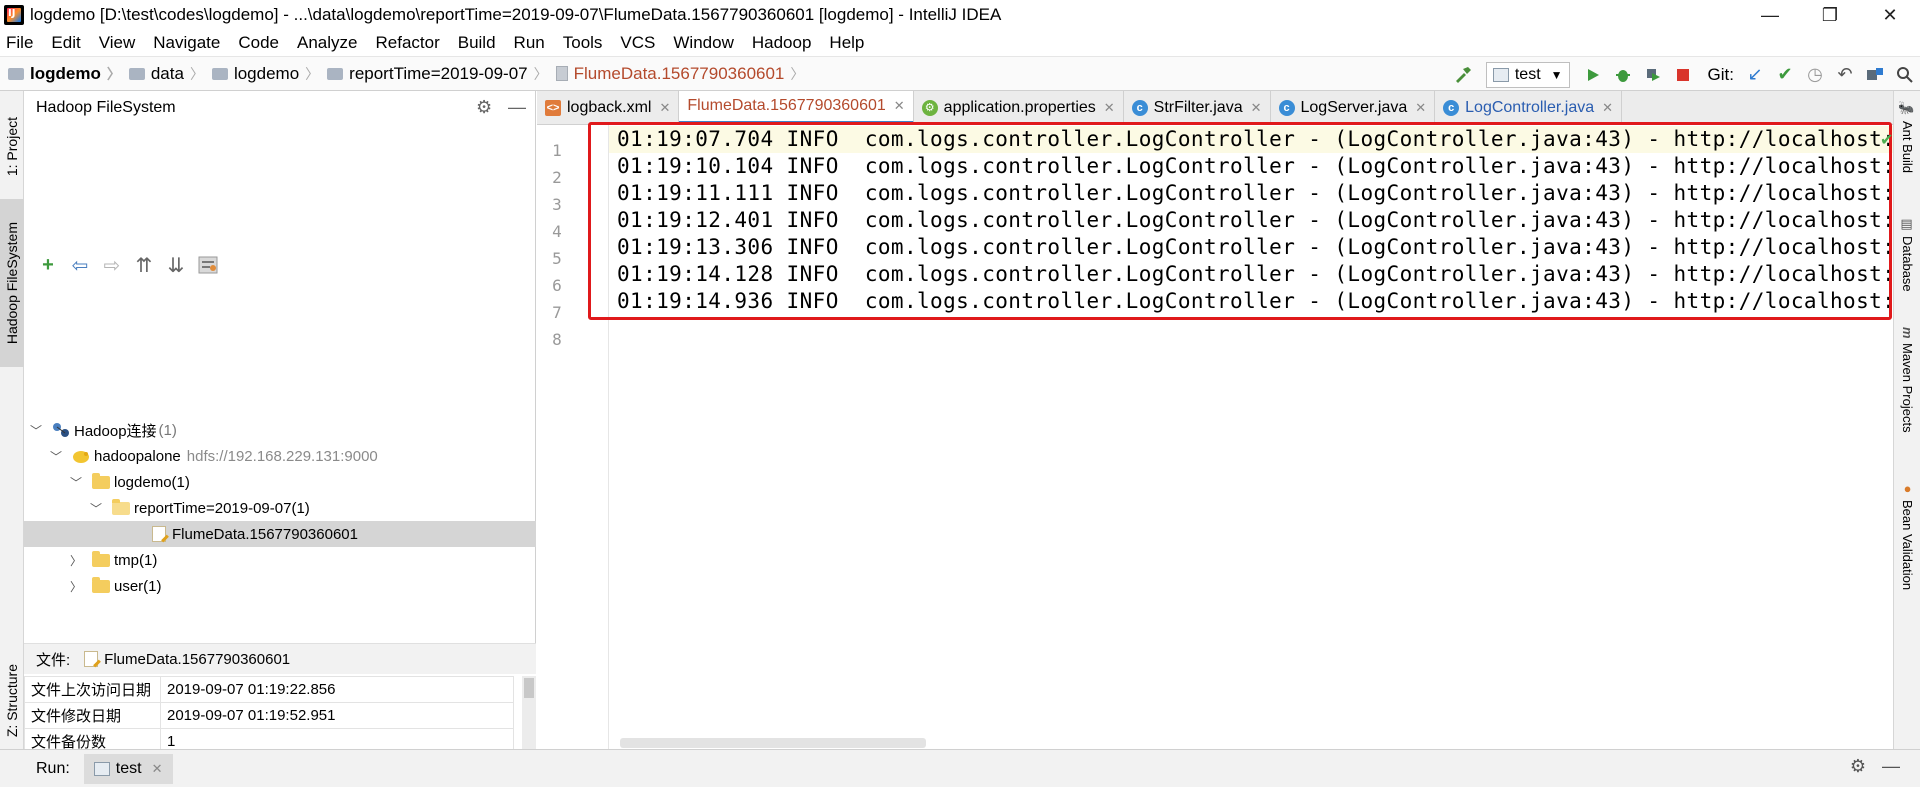  What do you see at coordinates (280, 586) in the screenshot?
I see `tree-node-user: 〉 user(1)` at bounding box center [280, 586].